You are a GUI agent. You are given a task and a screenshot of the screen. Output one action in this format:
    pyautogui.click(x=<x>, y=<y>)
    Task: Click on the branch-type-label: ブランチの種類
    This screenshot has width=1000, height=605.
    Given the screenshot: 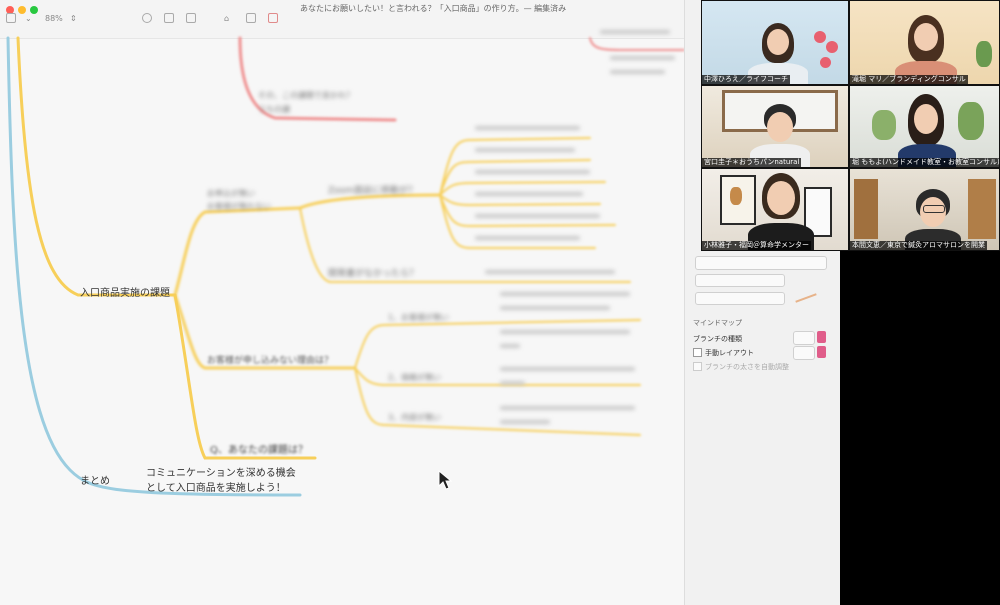 What is the action you would take?
    pyautogui.click(x=717, y=339)
    